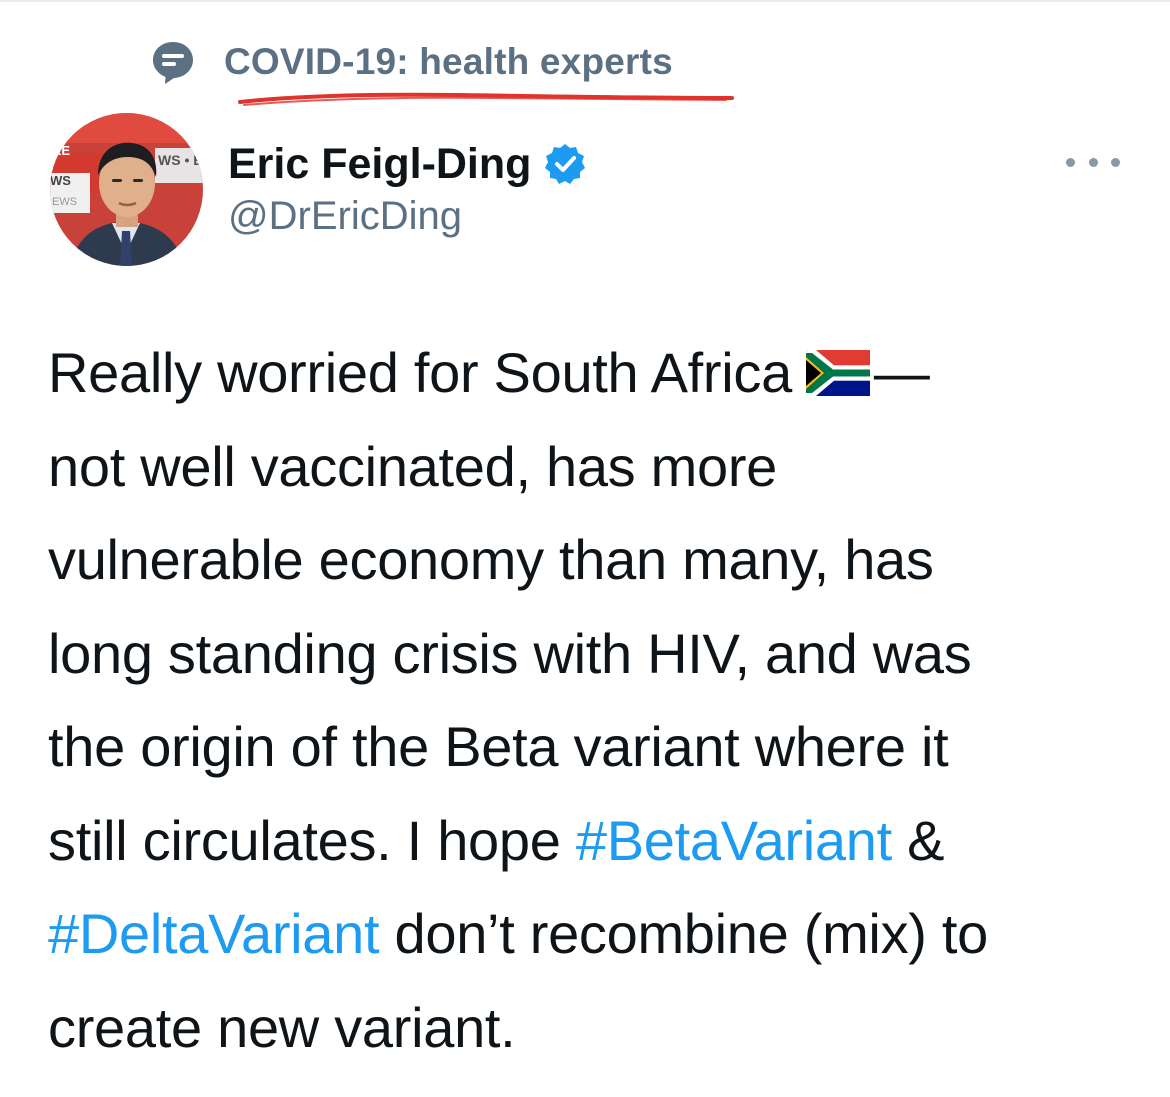 Image resolution: width=1170 pixels, height=1097 pixels. I want to click on verified-badge-icon, so click(565, 164).